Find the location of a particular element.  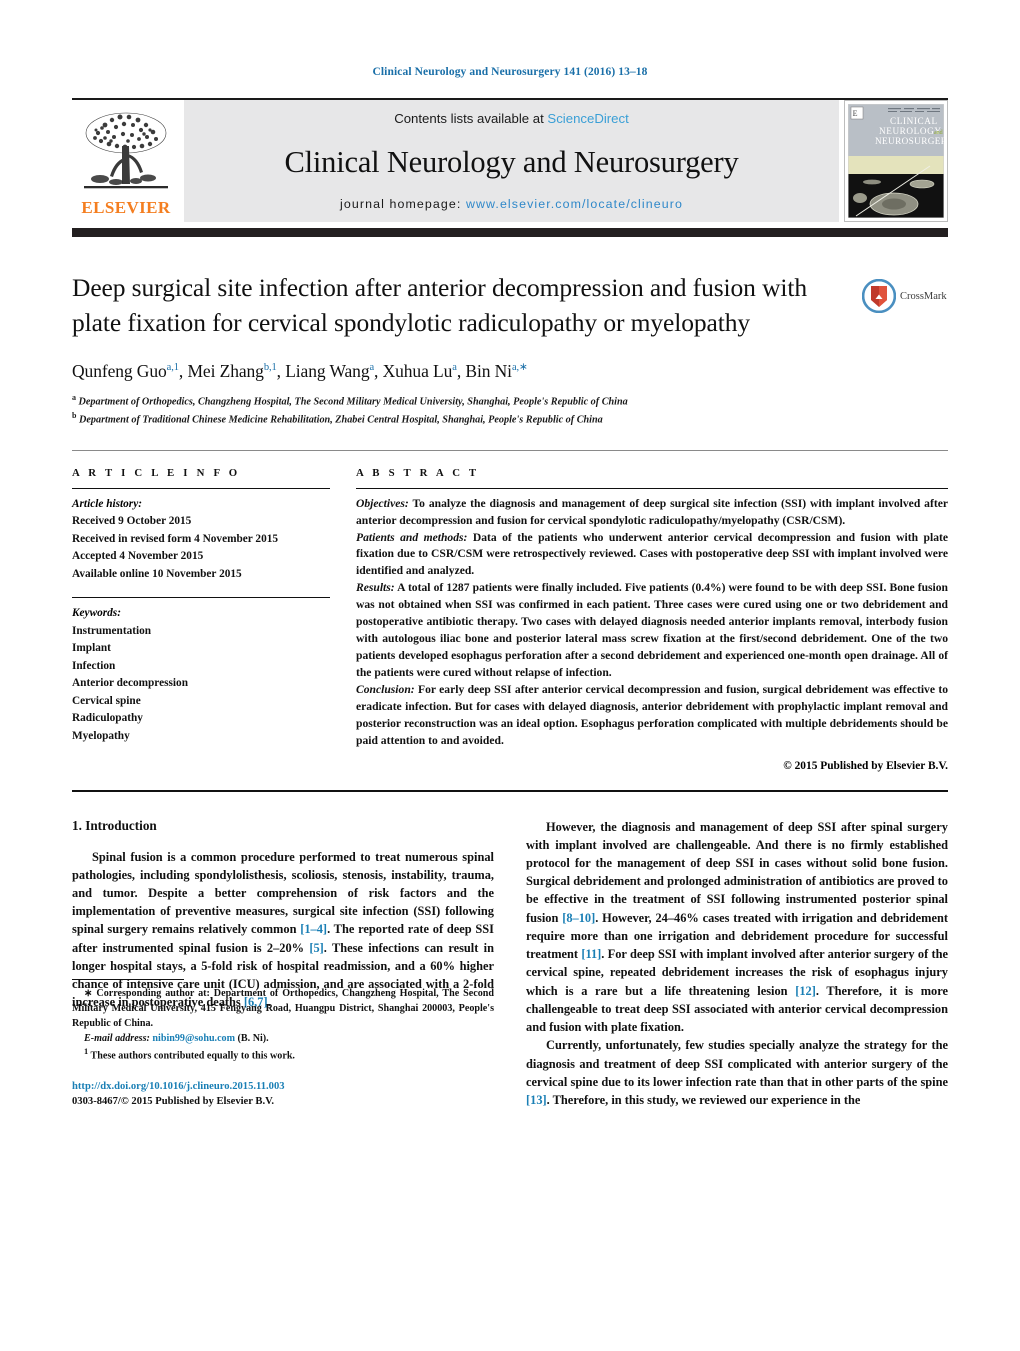

svg-text: NEUROSURGERY is located at coordinates (909, 141).